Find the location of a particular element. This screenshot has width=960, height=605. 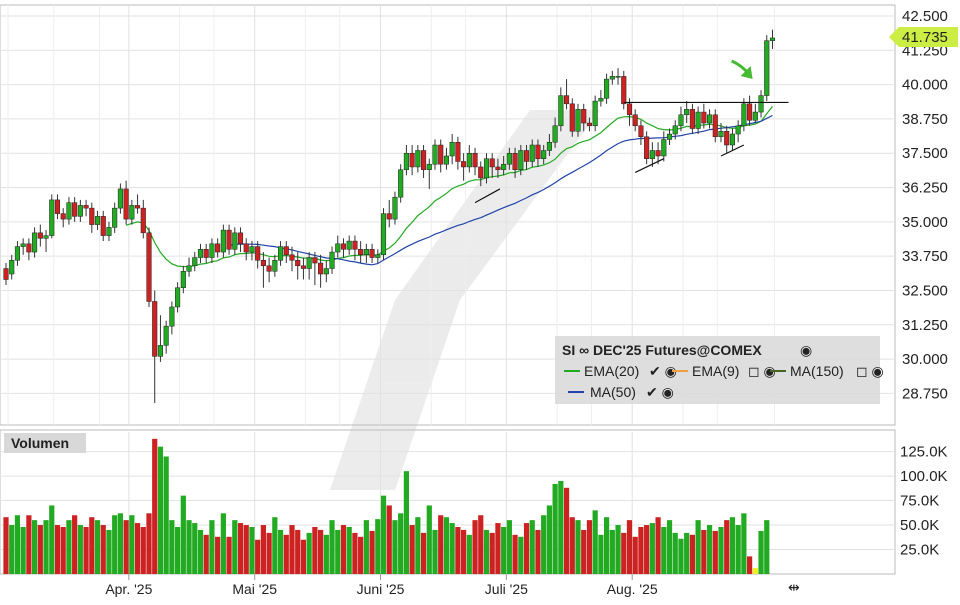

legend-toggle-ma50: ✔ ◉ is located at coordinates (660, 392).